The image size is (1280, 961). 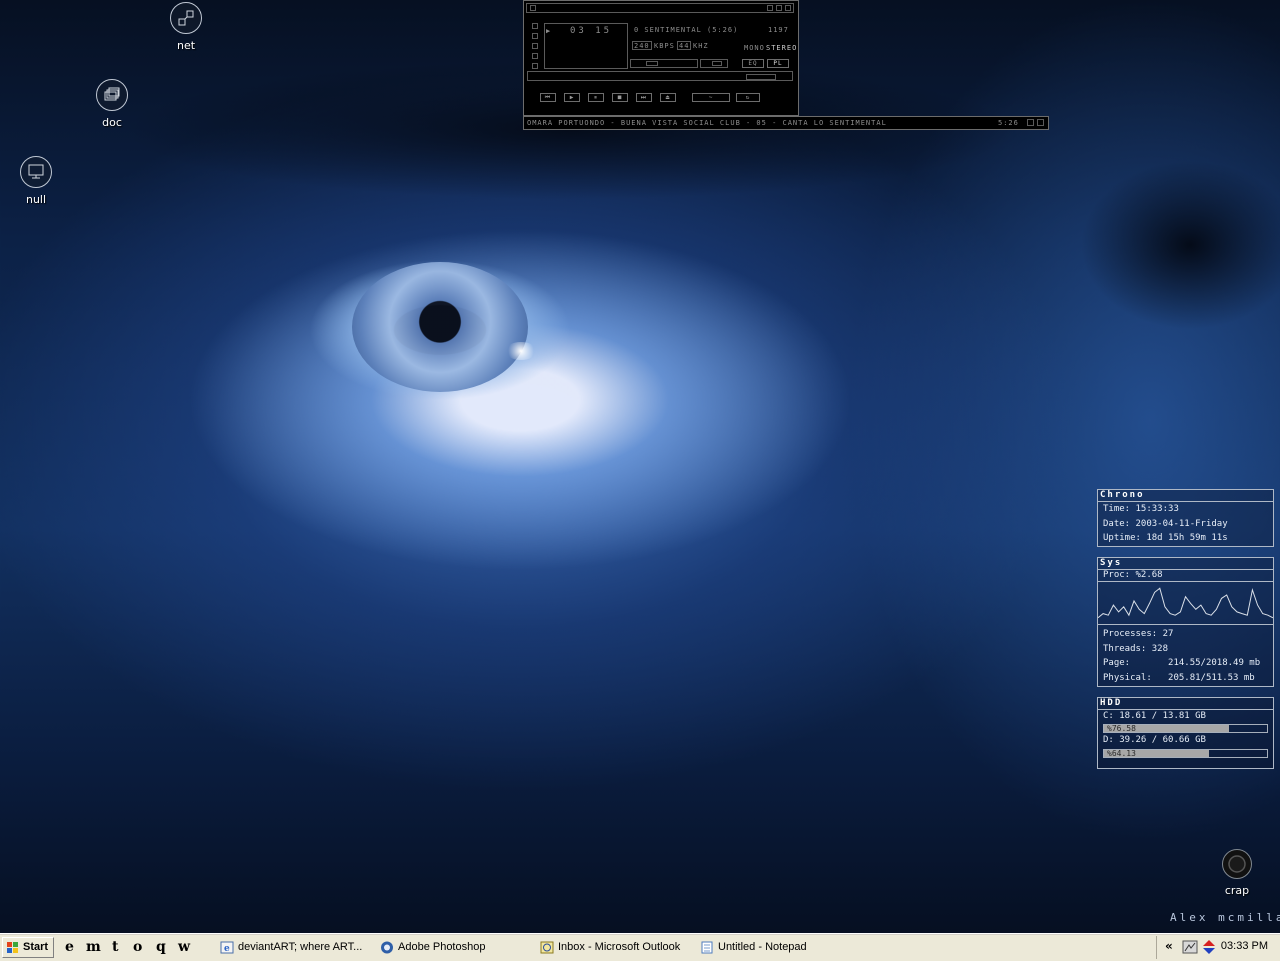 What do you see at coordinates (762, 947) in the screenshot?
I see `taskbar-button-label: Untitled - Notepad` at bounding box center [762, 947].